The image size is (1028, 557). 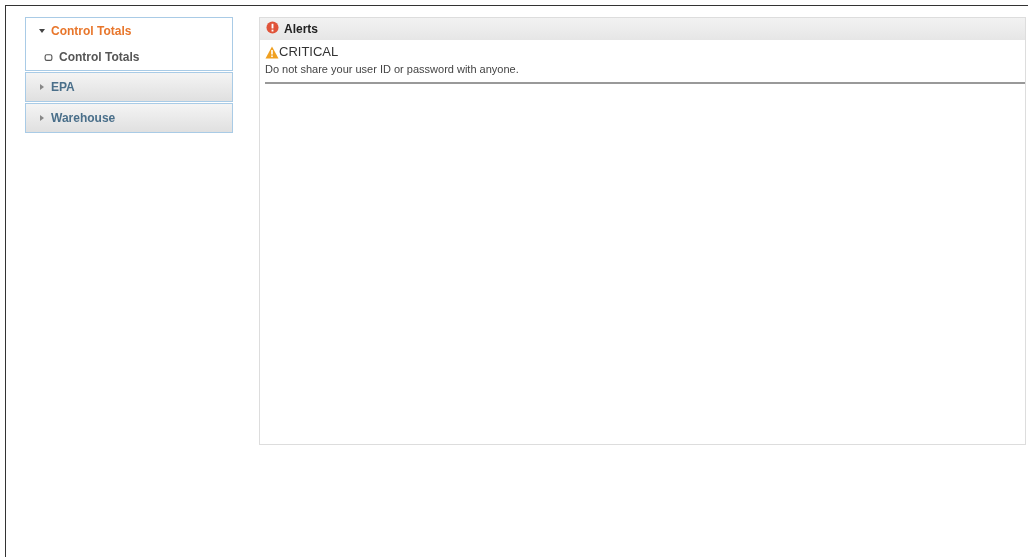 What do you see at coordinates (42, 31) in the screenshot?
I see `caret-down-icon` at bounding box center [42, 31].